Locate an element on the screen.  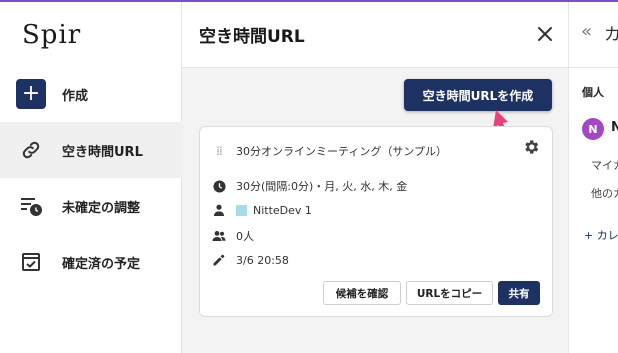
card-updated-row: 3/6 20:58 is located at coordinates (250, 260).